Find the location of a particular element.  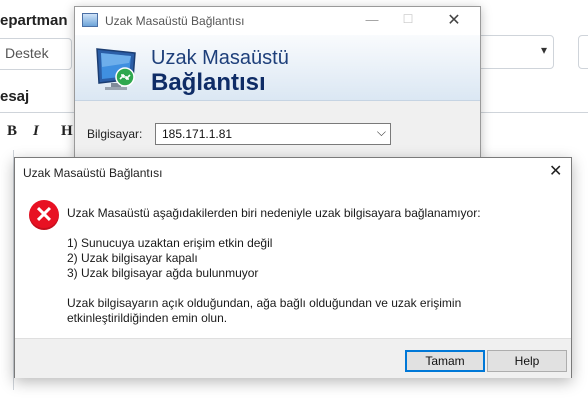

dialog-button-bar: Tamam Help is located at coordinates (293, 358).